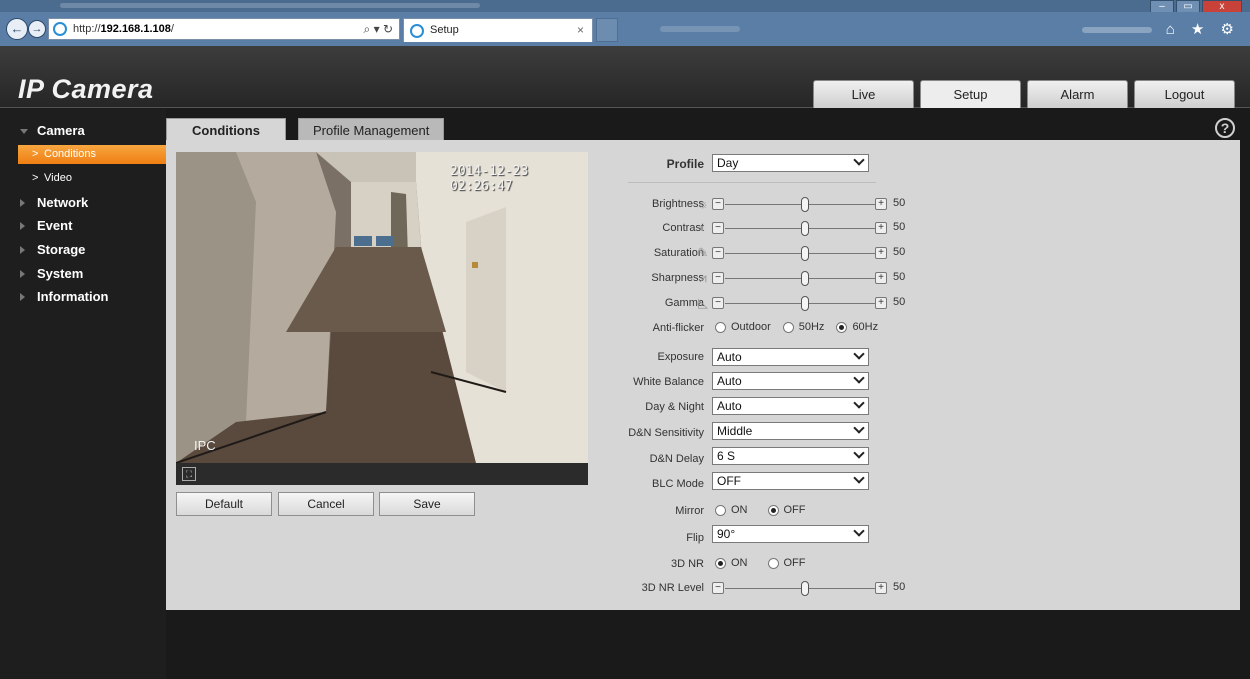 The width and height of the screenshot is (1250, 679). Describe the element at coordinates (729, 357) in the screenshot. I see `exposure-value: Auto` at that location.